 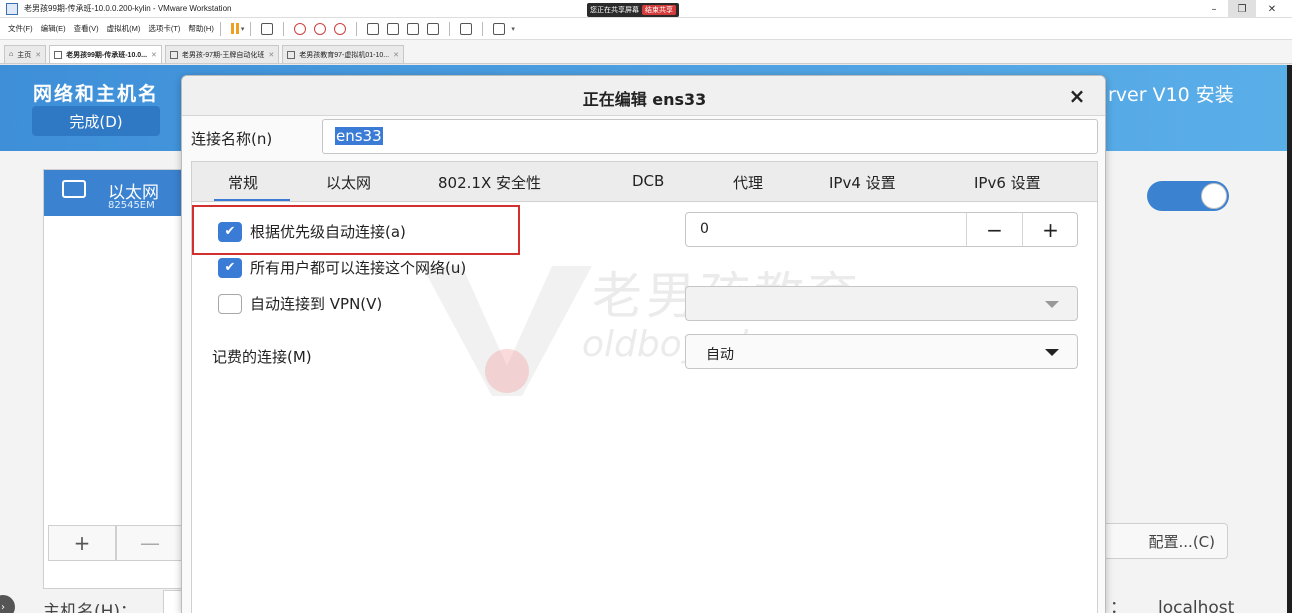 I want to click on tab-ipv6-settings: IPv6 设置, so click(x=1007, y=182).